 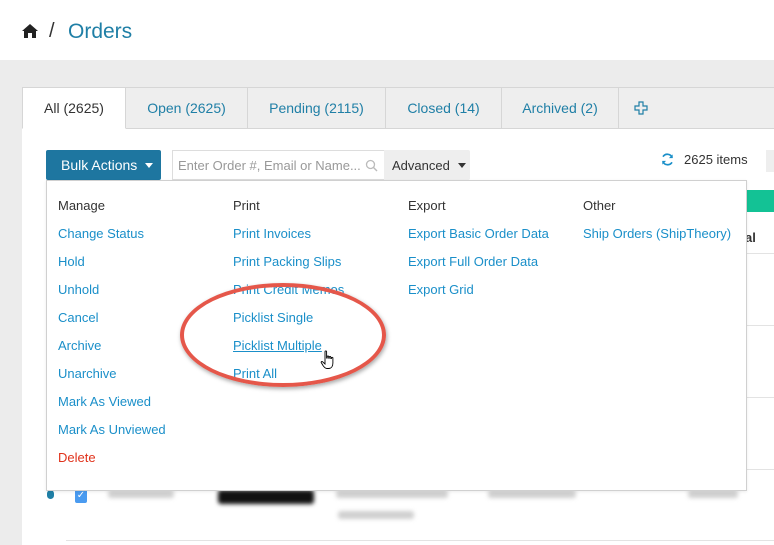 What do you see at coordinates (371, 165) in the screenshot?
I see `search-icon` at bounding box center [371, 165].